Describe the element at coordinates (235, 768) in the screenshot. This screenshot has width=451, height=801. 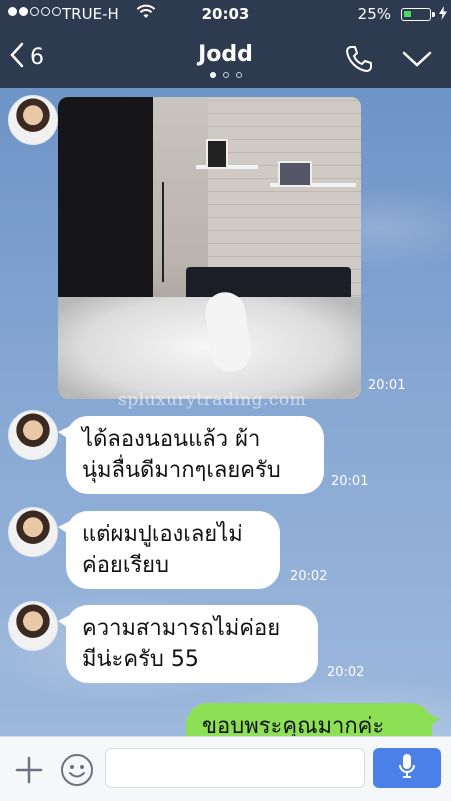
I see `message-input` at that location.